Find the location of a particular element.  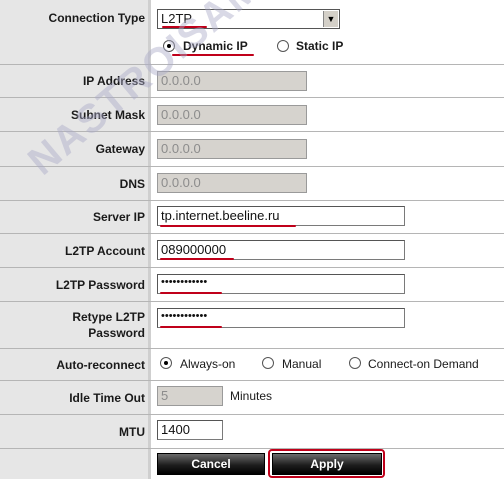

l2tp-account-input: 089000000 is located at coordinates (281, 250).